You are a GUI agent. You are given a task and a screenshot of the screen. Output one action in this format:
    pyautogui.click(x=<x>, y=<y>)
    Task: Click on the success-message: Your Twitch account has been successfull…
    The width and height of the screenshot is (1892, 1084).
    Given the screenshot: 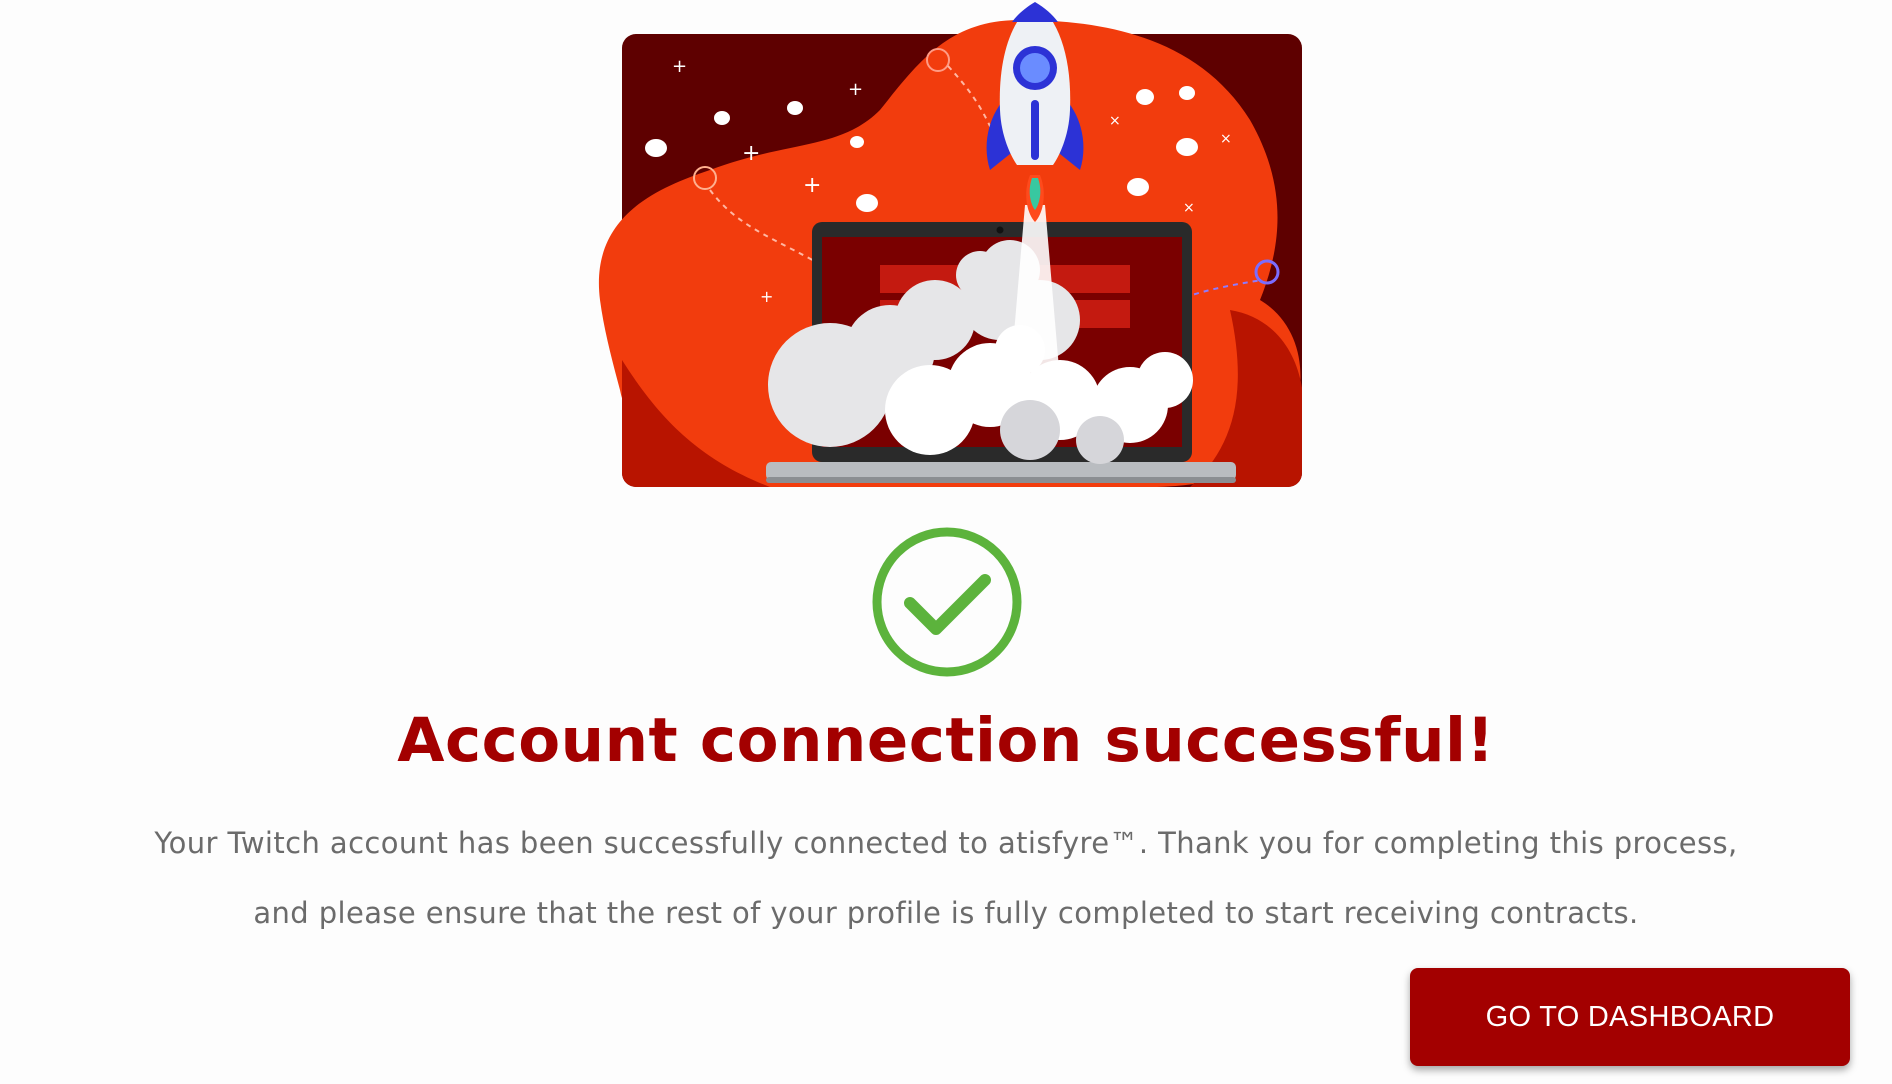 What is the action you would take?
    pyautogui.click(x=946, y=878)
    